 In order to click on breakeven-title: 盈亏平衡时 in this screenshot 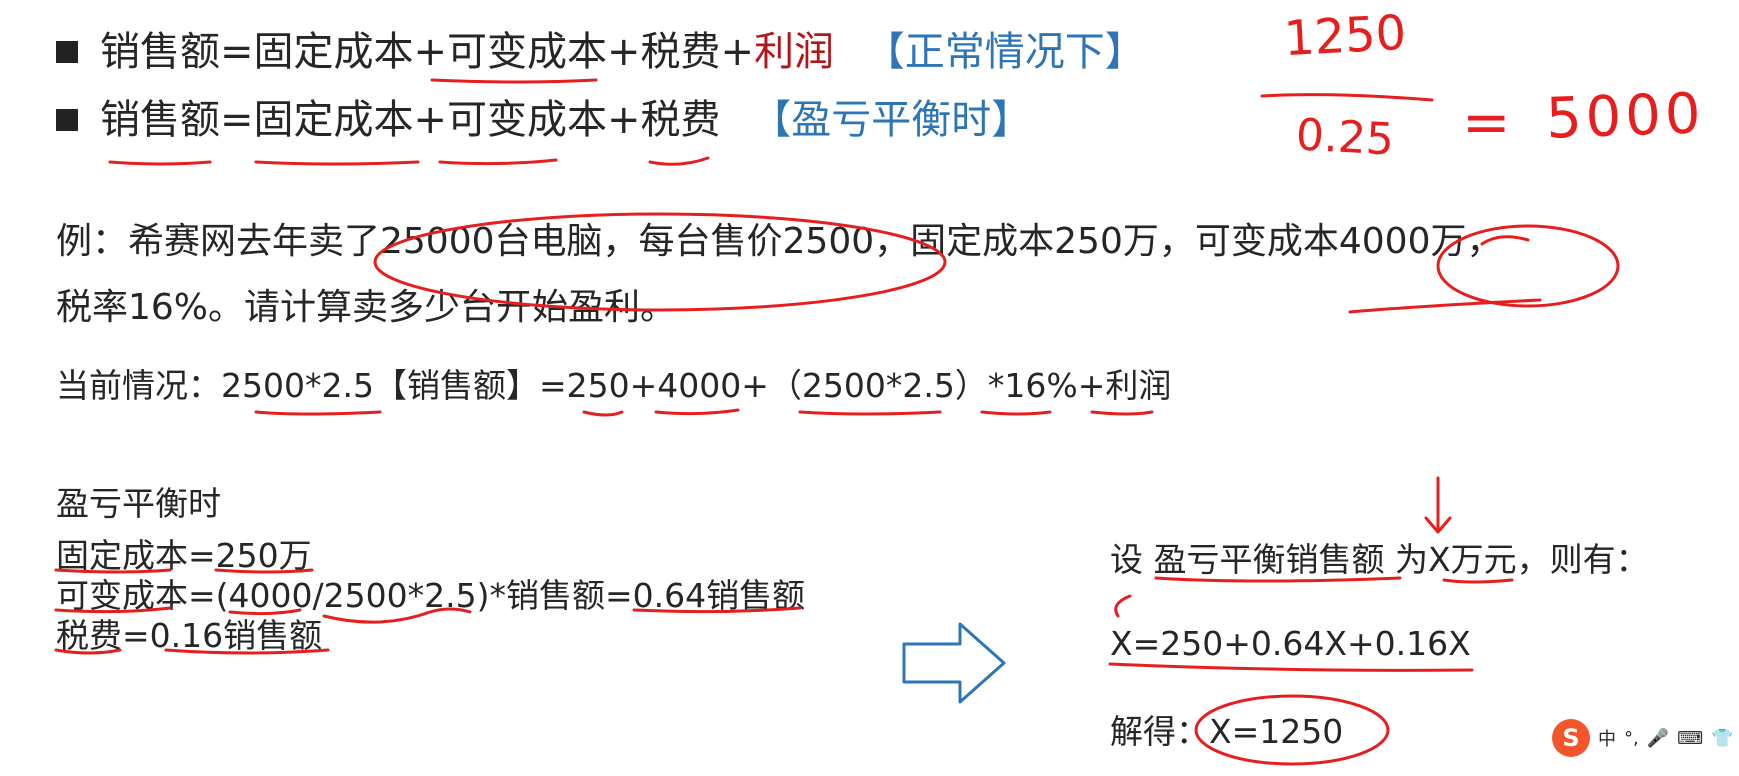, I will do `click(138, 503)`.